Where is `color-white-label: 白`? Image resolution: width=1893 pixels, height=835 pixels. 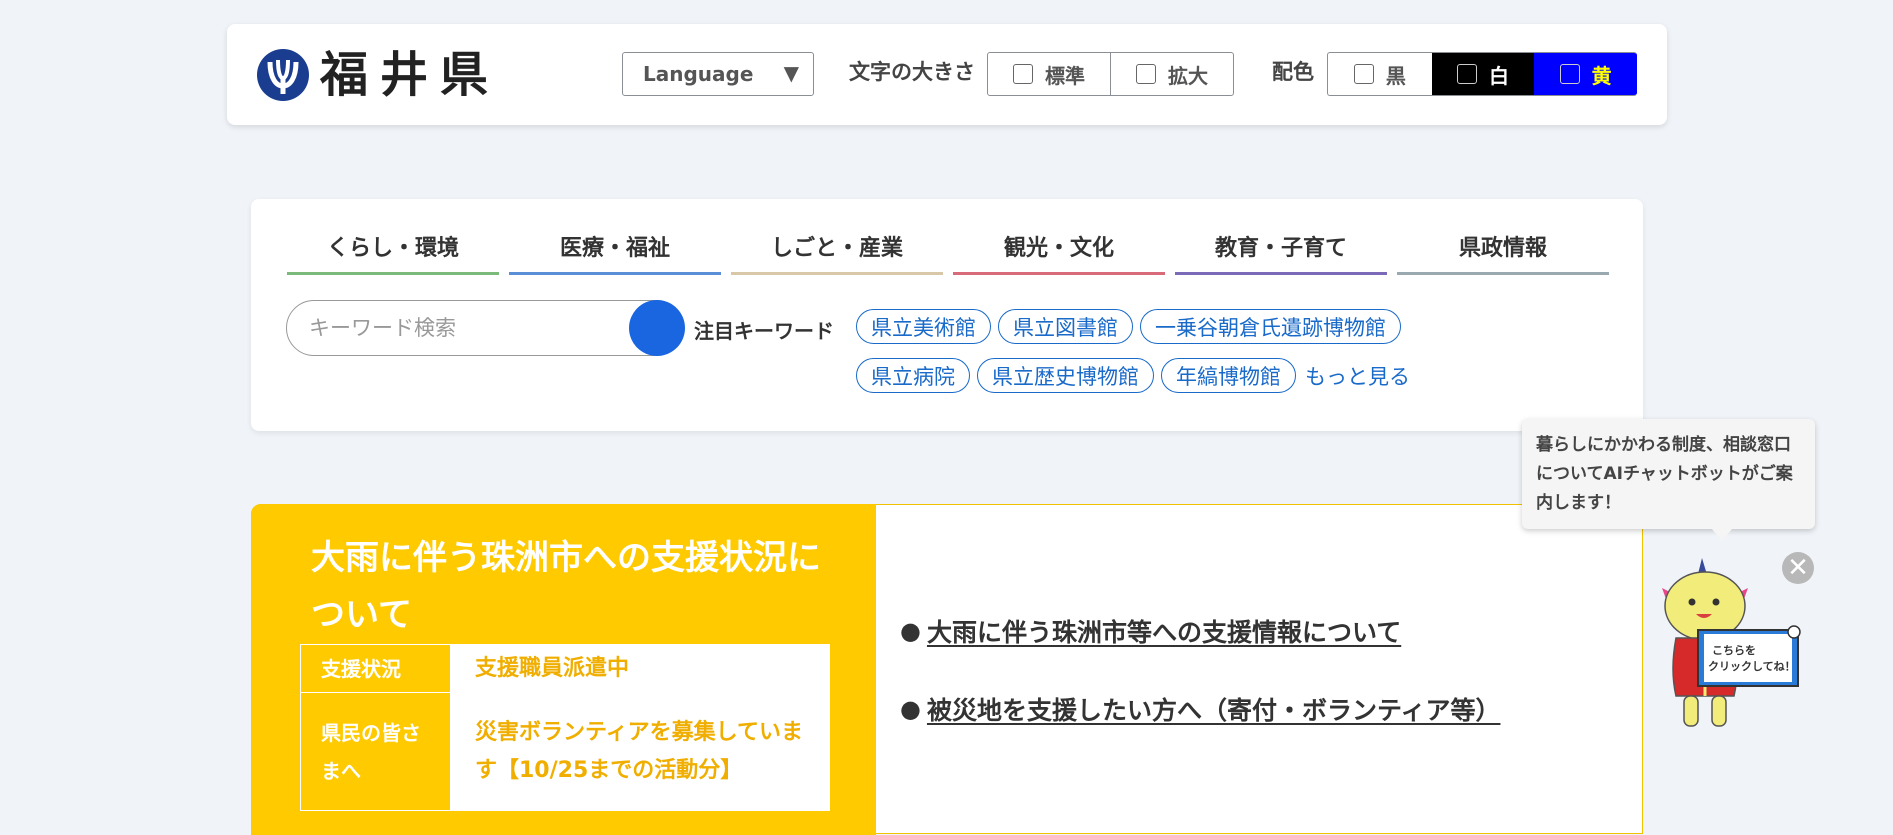 color-white-label: 白 is located at coordinates (1499, 75).